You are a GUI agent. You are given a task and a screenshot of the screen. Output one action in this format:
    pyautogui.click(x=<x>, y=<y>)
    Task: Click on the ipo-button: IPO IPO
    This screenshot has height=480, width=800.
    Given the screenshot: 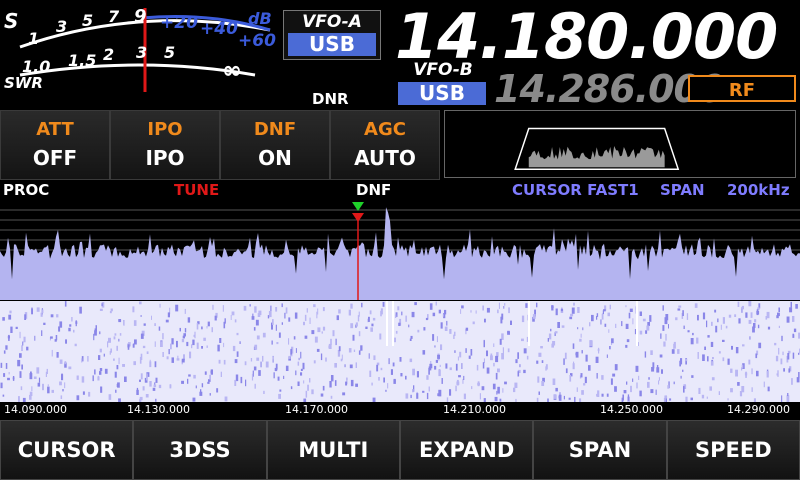 What is the action you would take?
    pyautogui.click(x=165, y=145)
    